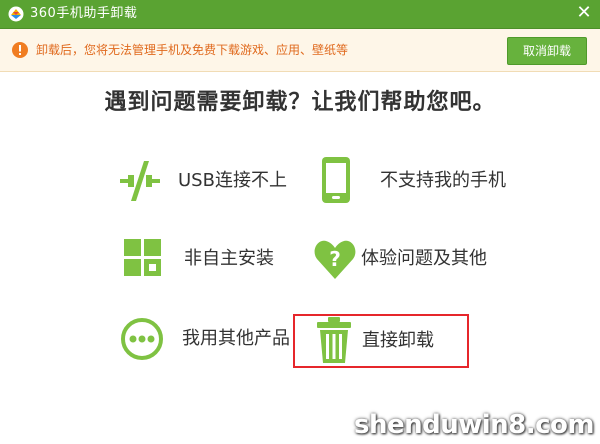 The image size is (600, 444). What do you see at coordinates (229, 258) in the screenshot?
I see `option-label: 非自主安装` at bounding box center [229, 258].